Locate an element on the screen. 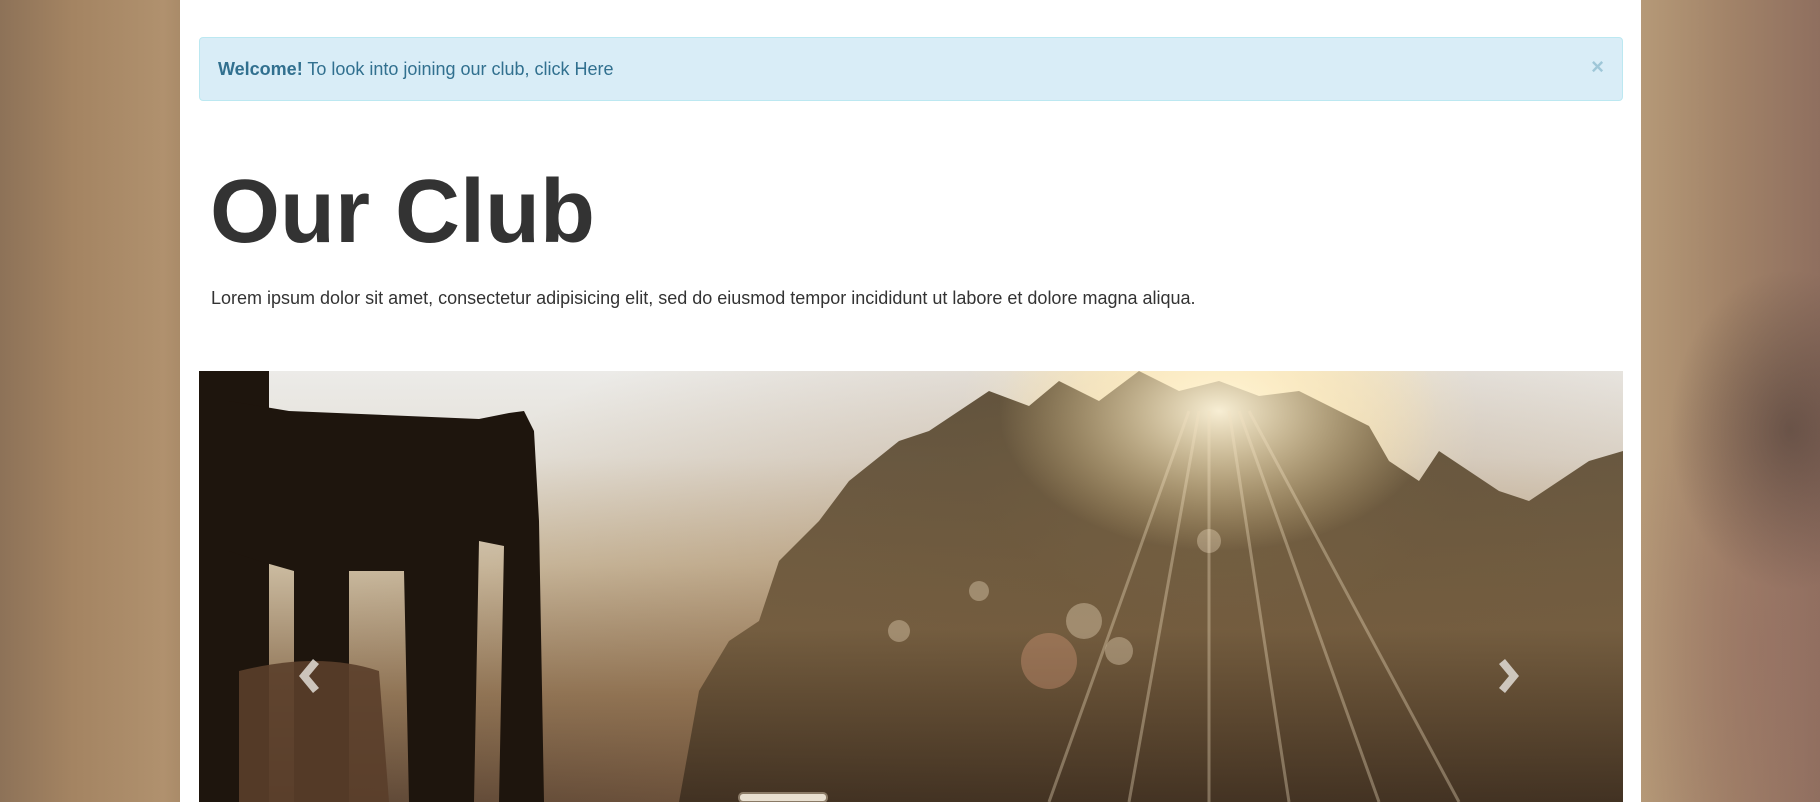 The height and width of the screenshot is (802, 1820). carousel-prev-button is located at coordinates (309, 676).